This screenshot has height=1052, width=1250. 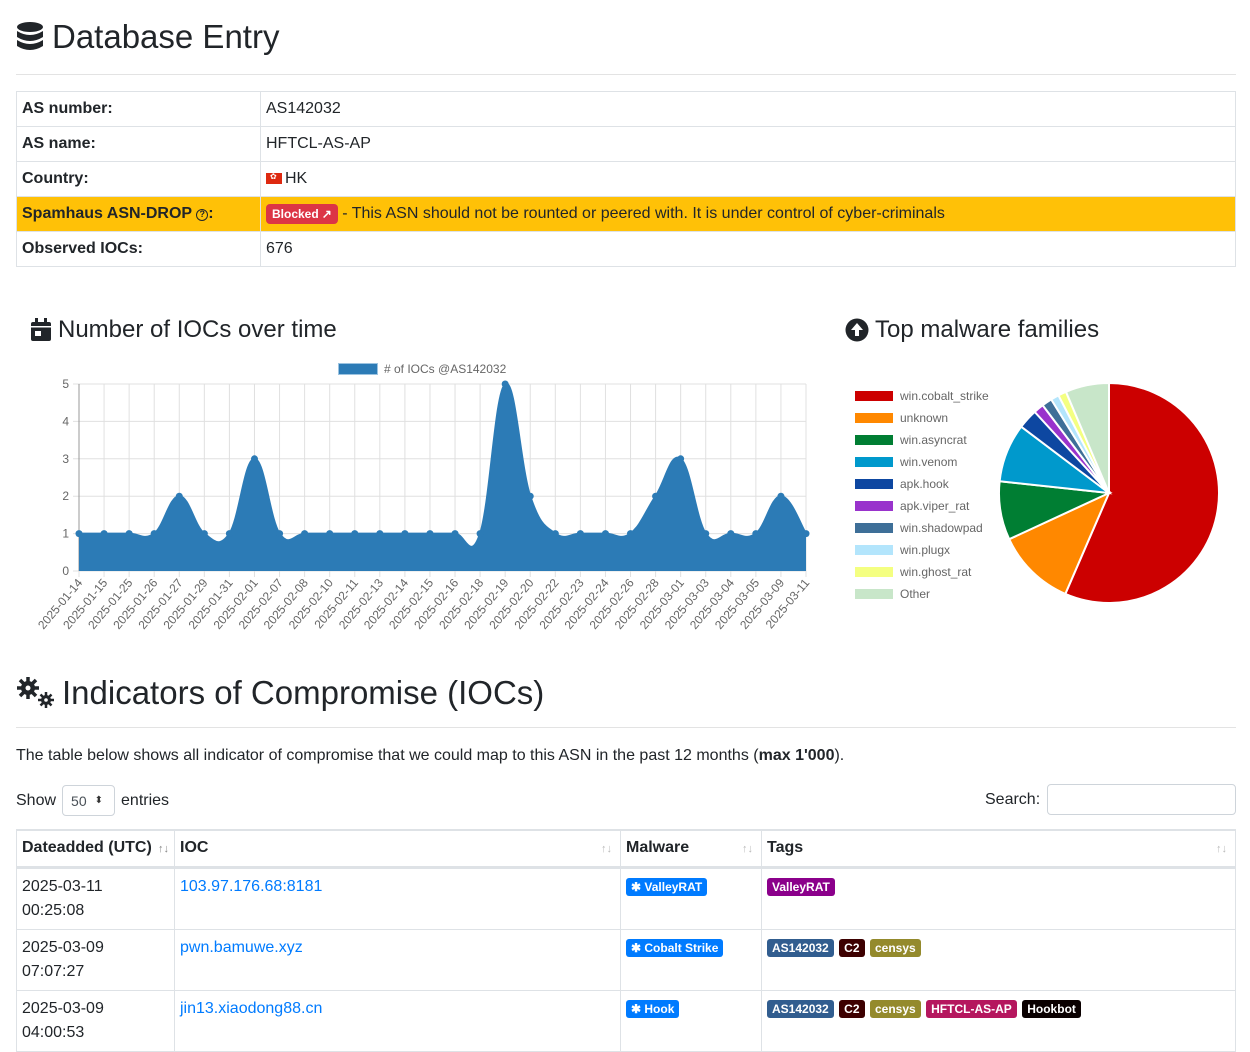 What do you see at coordinates (998, 849) in the screenshot?
I see `column-header-tags: Tags ↑↓` at bounding box center [998, 849].